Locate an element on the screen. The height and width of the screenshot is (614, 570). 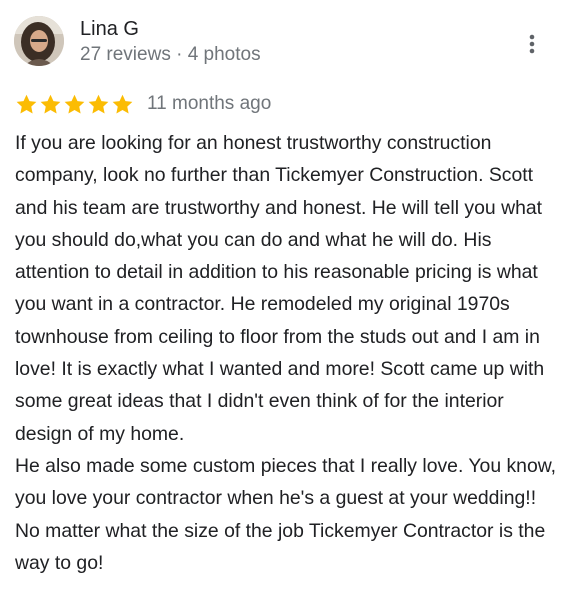
star-rating is located at coordinates (74, 104).